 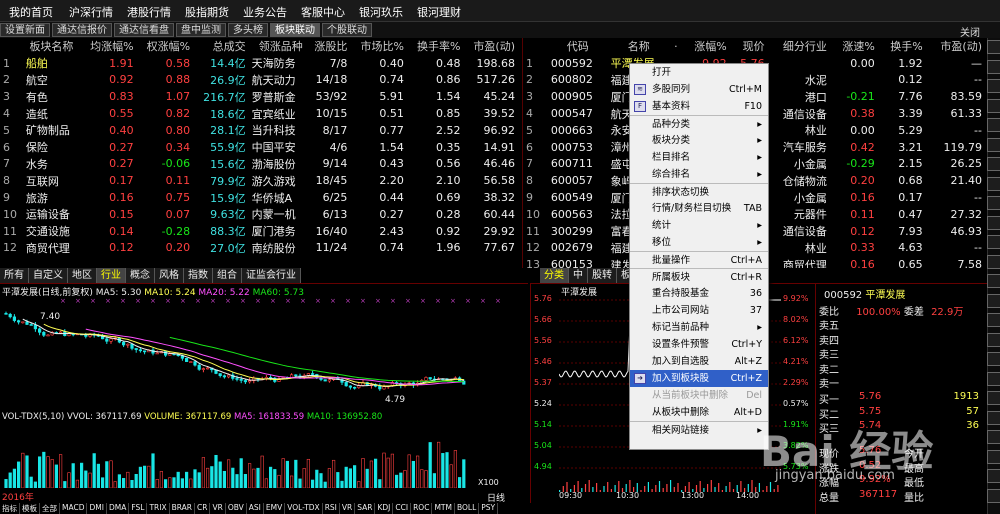 What do you see at coordinates (144, 30) in the screenshot?
I see `tab-2: 通达信看盘` at bounding box center [144, 30].